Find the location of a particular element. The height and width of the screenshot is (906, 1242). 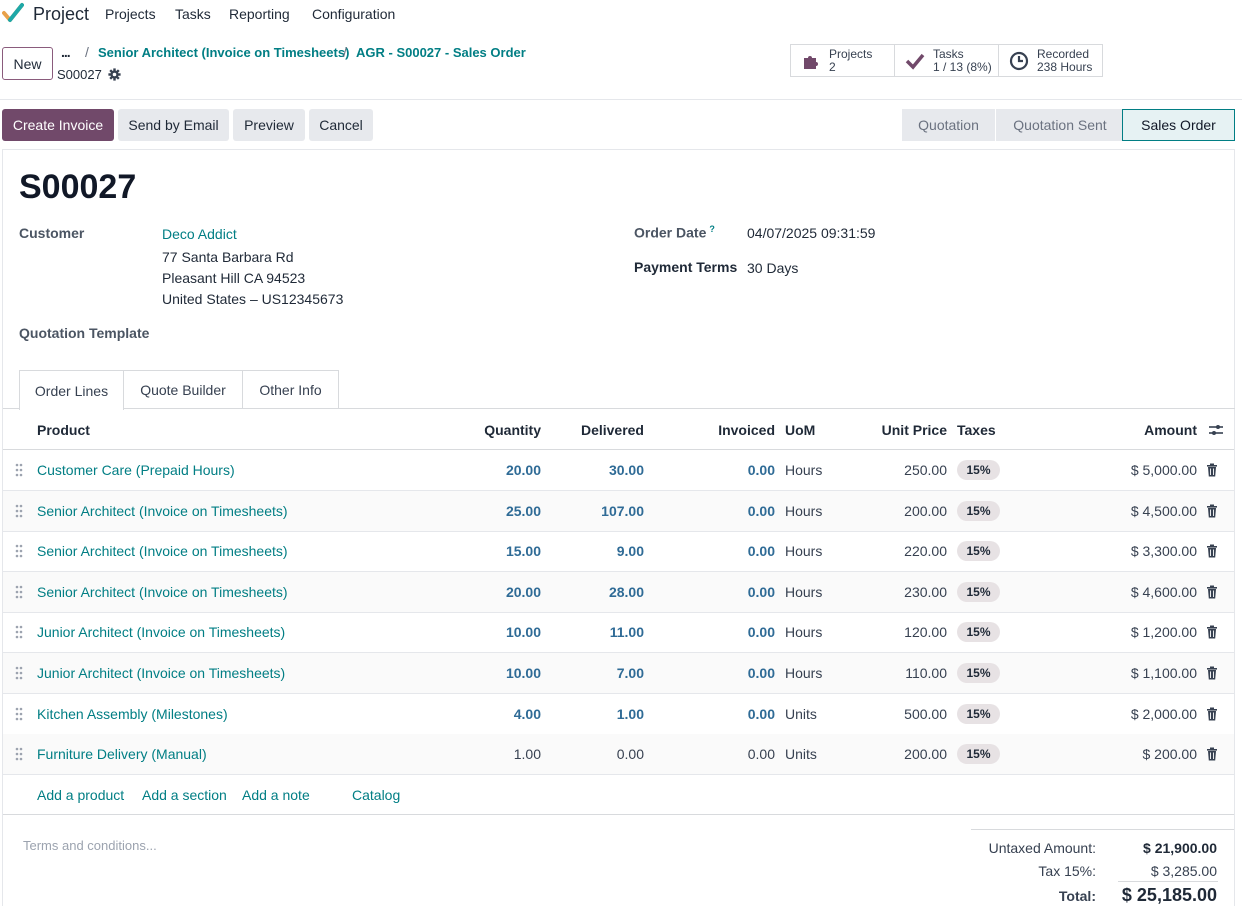

delivered-cell: 28.00 is located at coordinates (598, 592).